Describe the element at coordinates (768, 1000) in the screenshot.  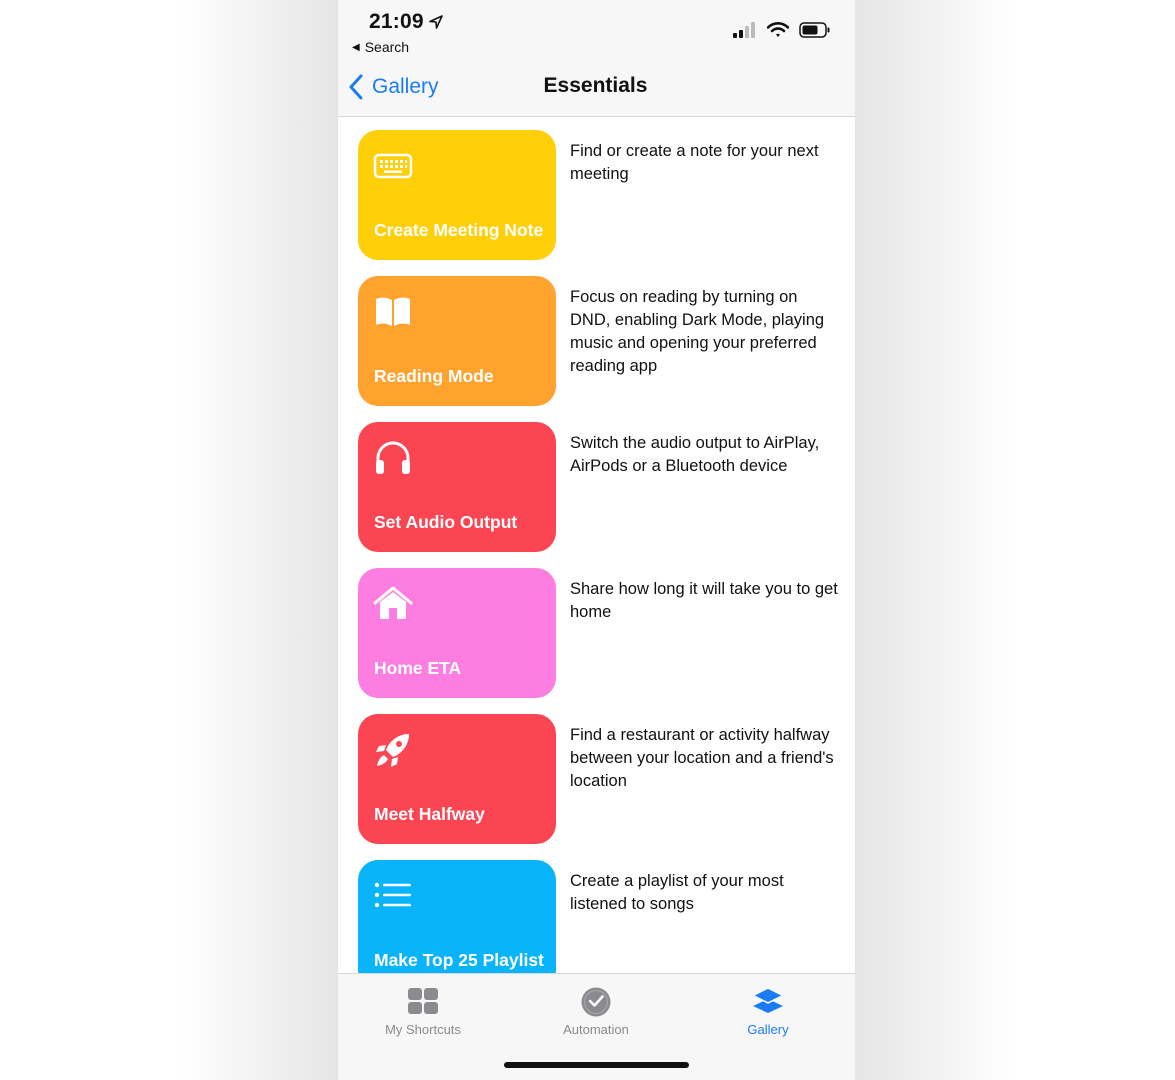
I see `layers-icon` at that location.